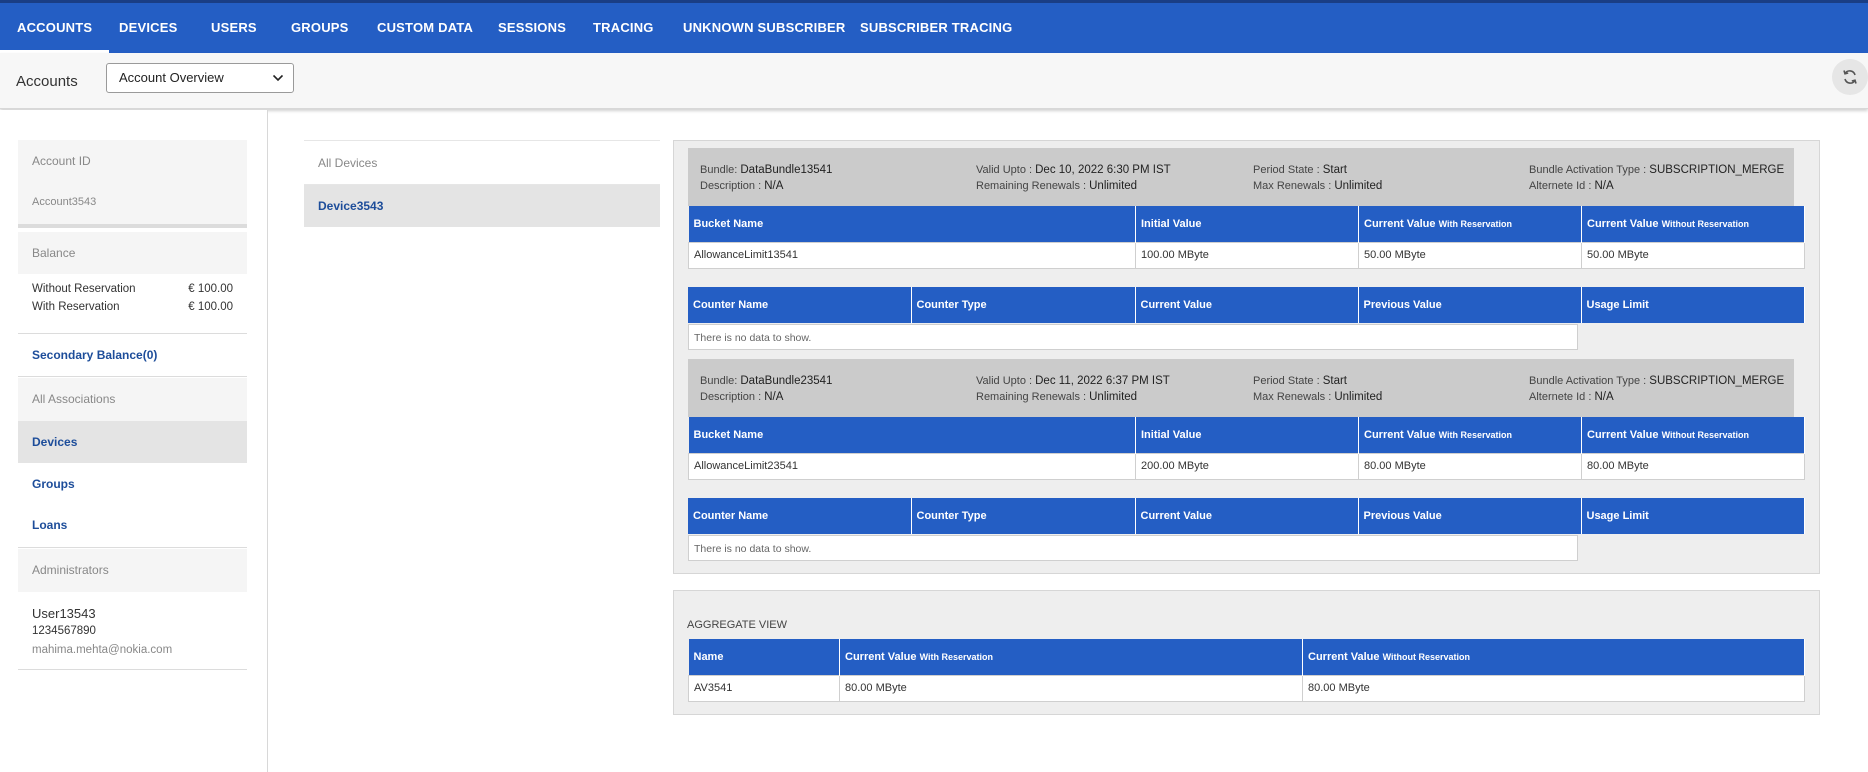 The width and height of the screenshot is (1868, 772). Describe the element at coordinates (132, 253) in the screenshot. I see `balance-label: Balance` at that location.